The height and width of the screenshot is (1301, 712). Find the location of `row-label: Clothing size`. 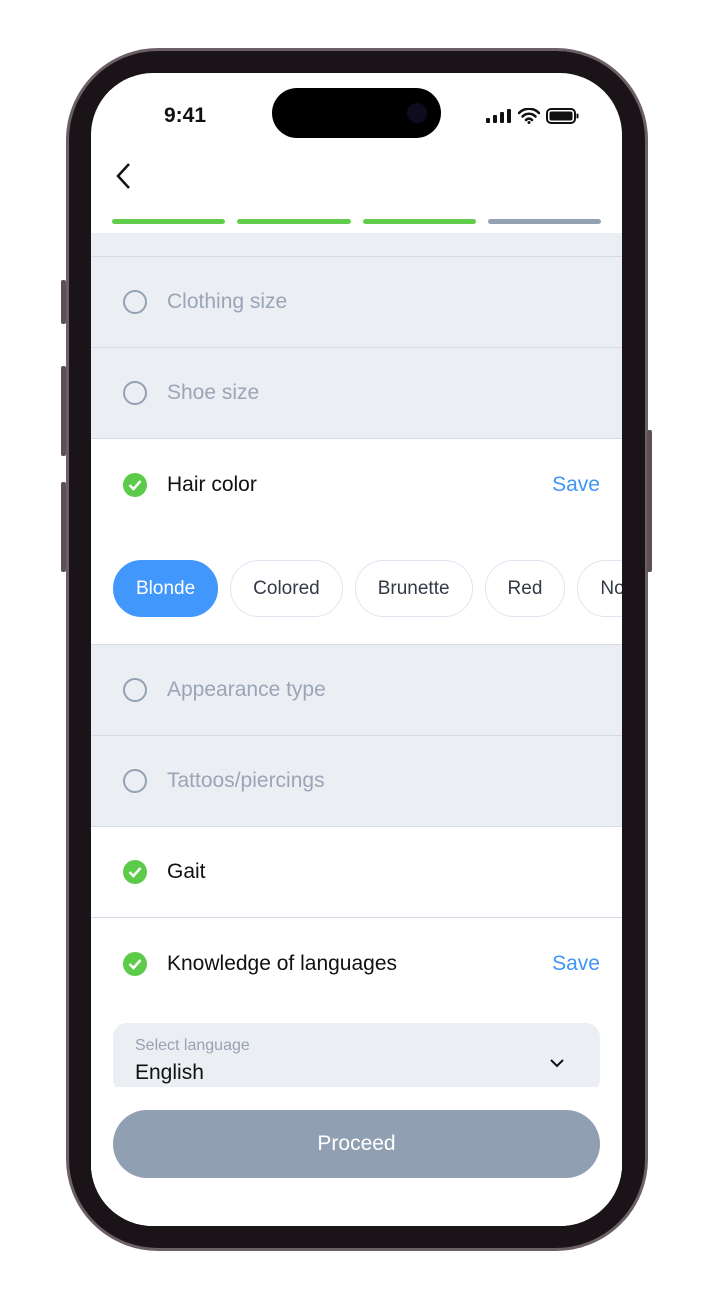

row-label: Clothing size is located at coordinates (227, 301).